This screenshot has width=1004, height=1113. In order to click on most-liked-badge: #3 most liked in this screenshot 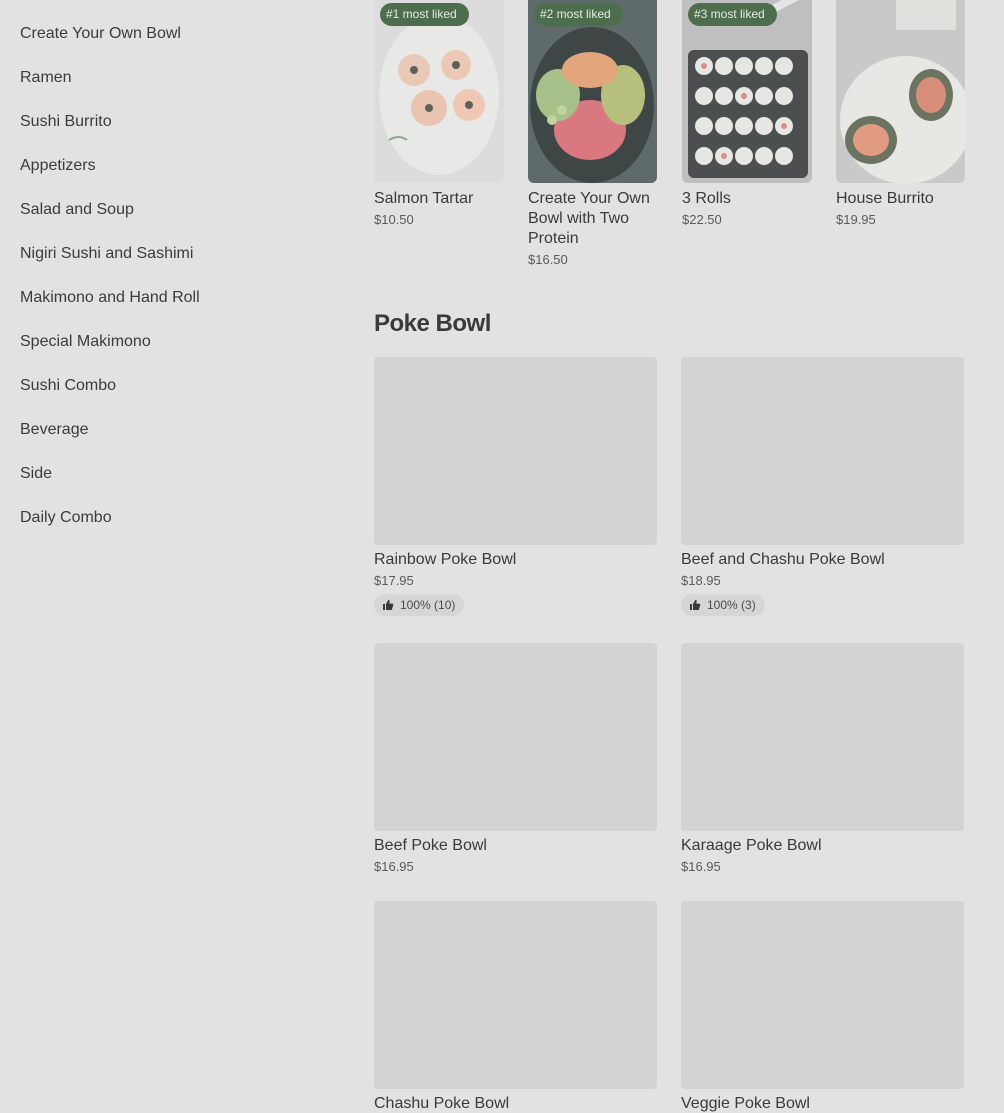, I will do `click(732, 14)`.